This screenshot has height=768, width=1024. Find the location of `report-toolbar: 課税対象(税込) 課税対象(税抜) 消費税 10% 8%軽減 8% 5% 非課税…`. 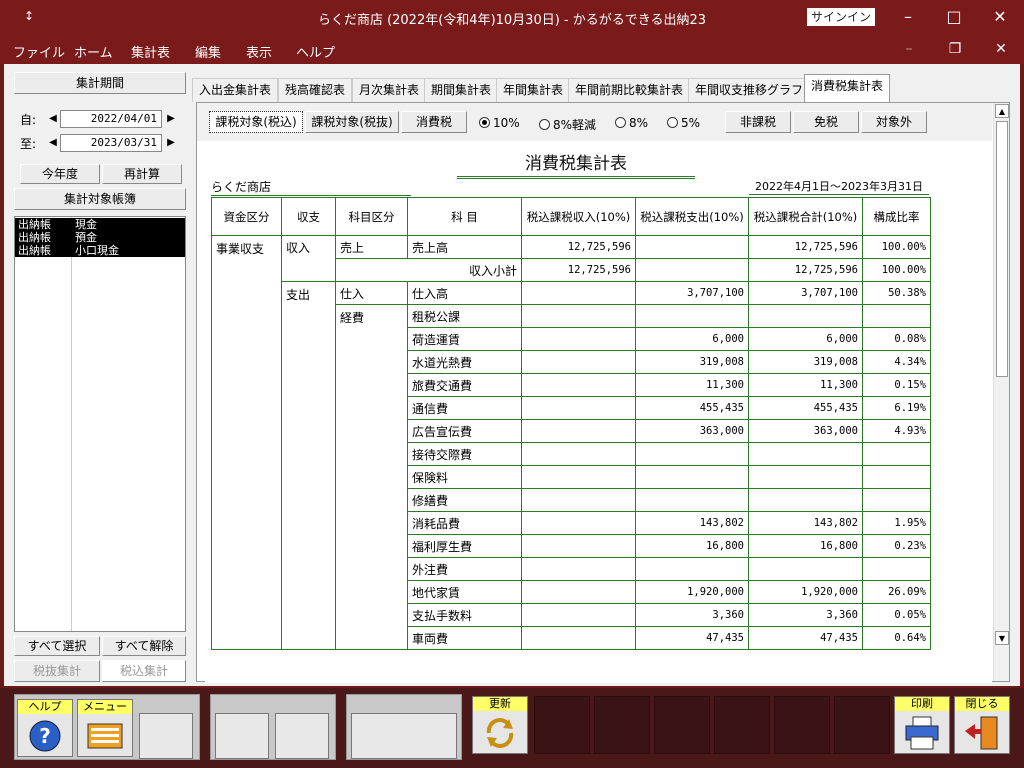

report-toolbar: 課税対象(税込) 課税対象(税抜) 消費税 10% 8%軽減 8% 5% 非課税… is located at coordinates (594, 122).